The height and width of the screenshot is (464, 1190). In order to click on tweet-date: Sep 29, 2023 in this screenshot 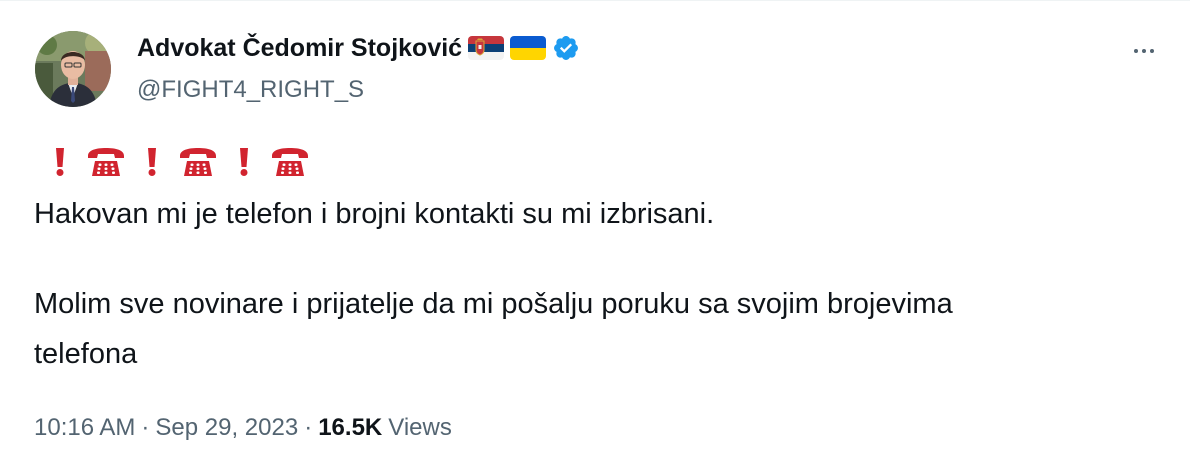, I will do `click(226, 428)`.